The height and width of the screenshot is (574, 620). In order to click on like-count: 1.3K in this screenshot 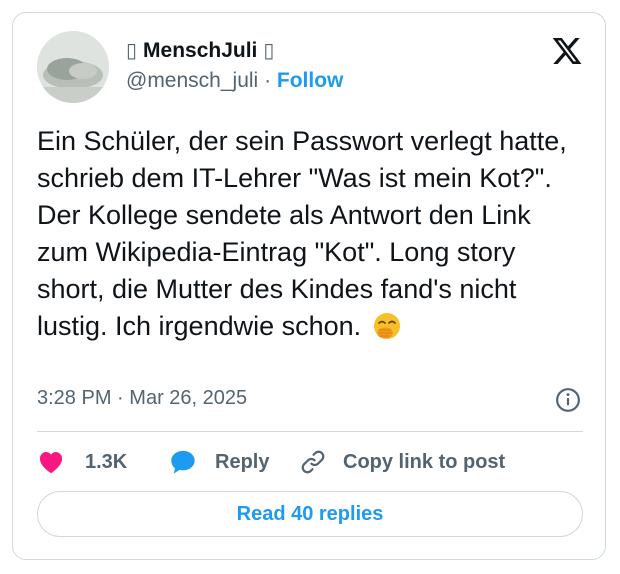, I will do `click(106, 462)`.